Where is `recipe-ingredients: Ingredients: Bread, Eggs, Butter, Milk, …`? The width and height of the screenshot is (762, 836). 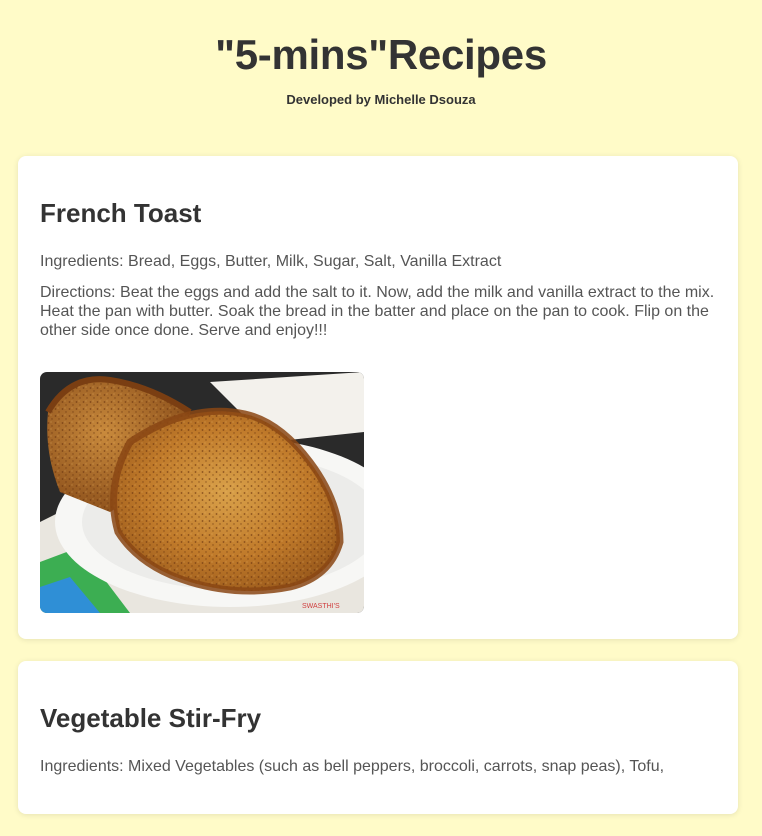 recipe-ingredients: Ingredients: Bread, Eggs, Butter, Milk, … is located at coordinates (271, 261).